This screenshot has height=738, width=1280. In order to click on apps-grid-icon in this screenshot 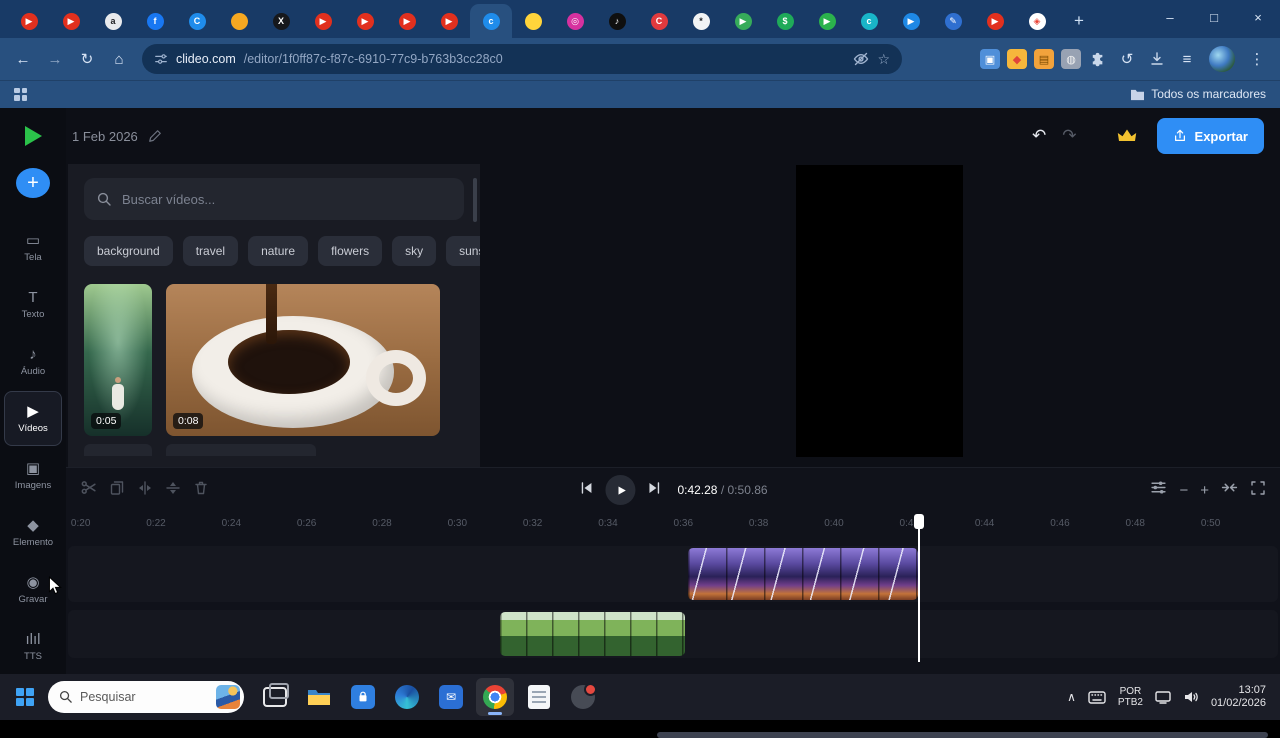, I will do `click(20, 94)`.